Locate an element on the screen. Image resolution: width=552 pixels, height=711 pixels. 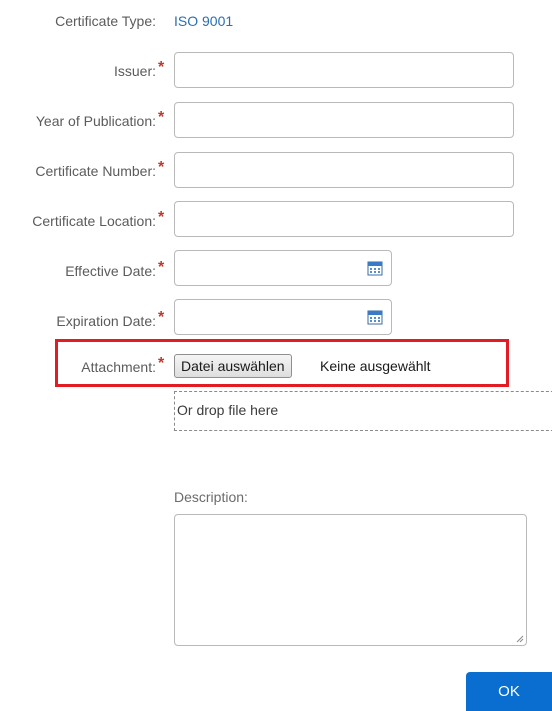
effective-date-field is located at coordinates (283, 268).